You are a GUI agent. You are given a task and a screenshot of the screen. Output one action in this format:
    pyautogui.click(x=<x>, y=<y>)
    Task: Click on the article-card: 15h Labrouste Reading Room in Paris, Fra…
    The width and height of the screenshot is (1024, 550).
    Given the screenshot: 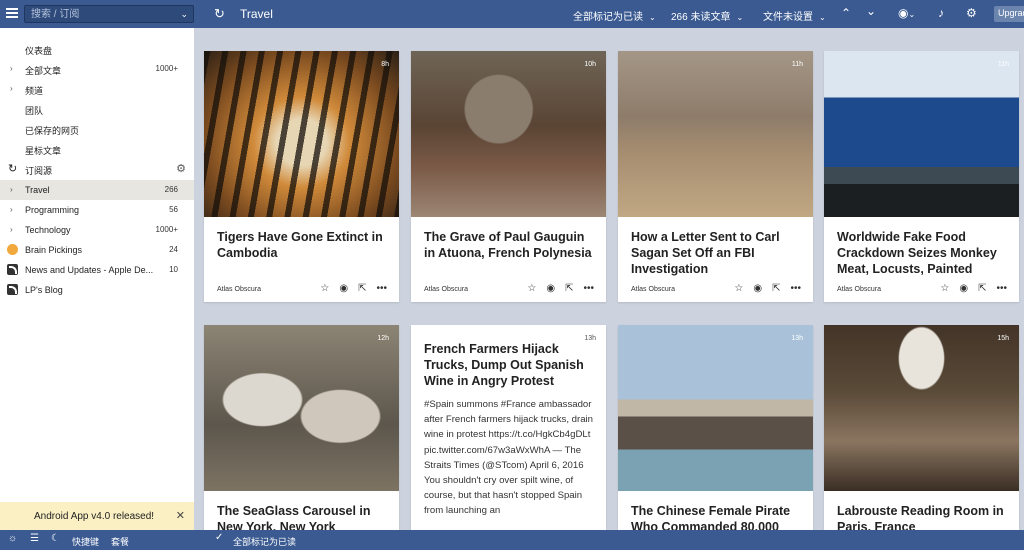 What is the action you would take?
    pyautogui.click(x=921, y=427)
    